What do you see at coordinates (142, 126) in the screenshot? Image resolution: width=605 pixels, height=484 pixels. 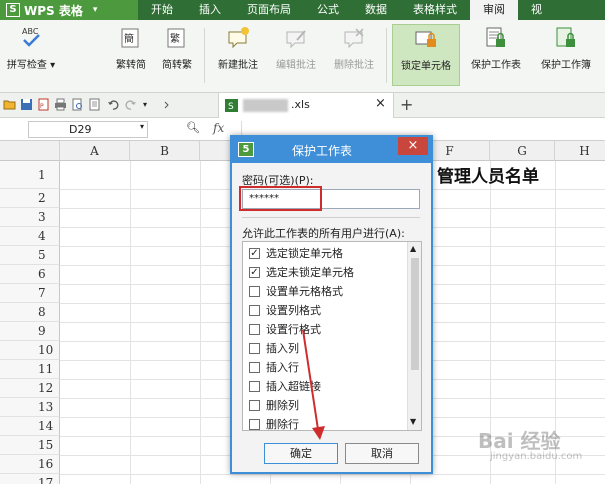 I see `name-box-caret-icon: ▾` at bounding box center [142, 126].